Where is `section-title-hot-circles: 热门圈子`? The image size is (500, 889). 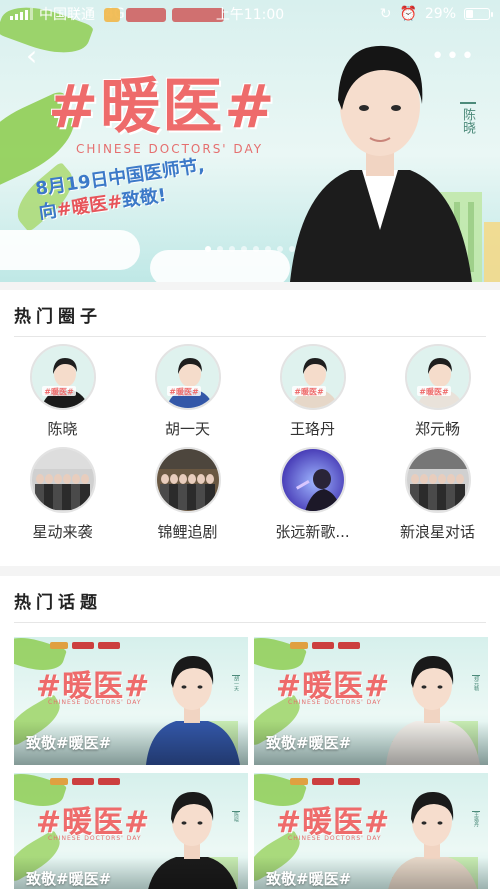
section-title-hot-circles: 热门圈子 is located at coordinates (58, 317).